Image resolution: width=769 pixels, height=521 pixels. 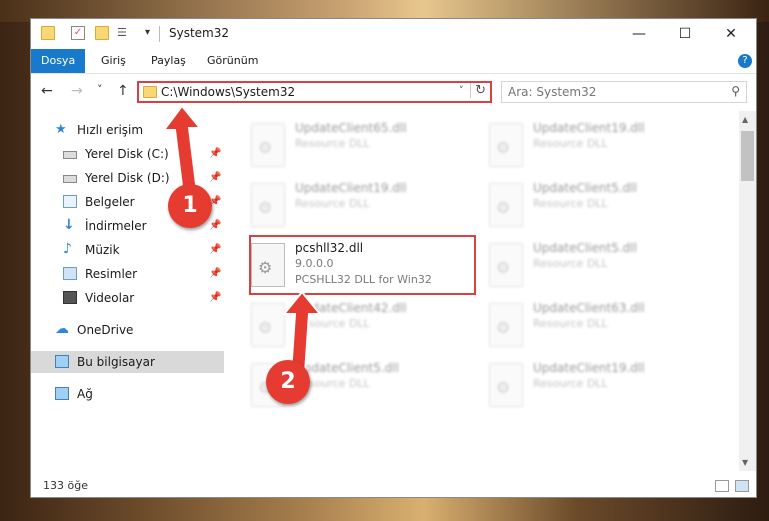 I want to click on maximize-button: ☐, so click(x=685, y=34).